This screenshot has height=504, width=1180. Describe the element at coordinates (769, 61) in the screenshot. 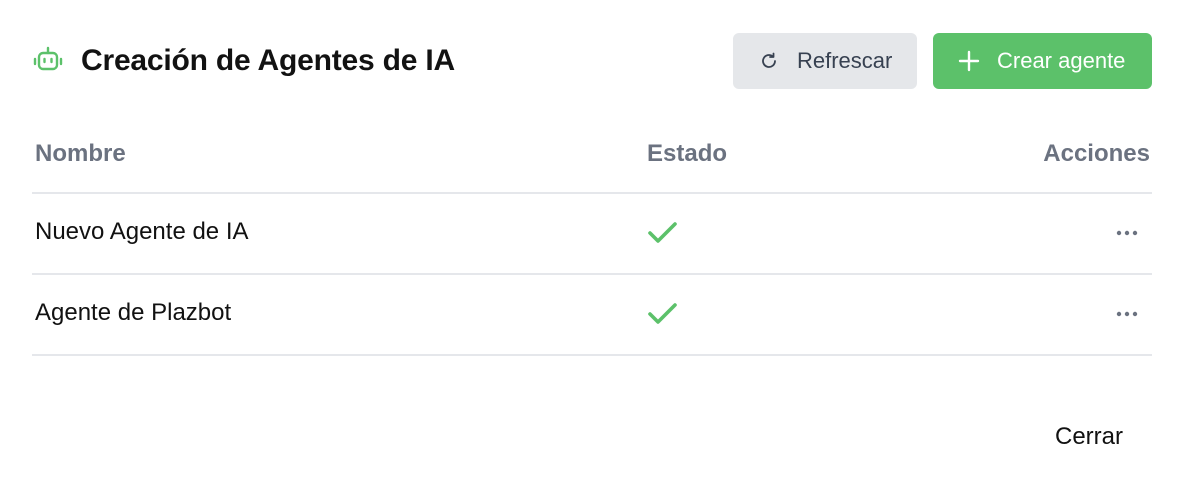

I see `refresh-icon` at that location.